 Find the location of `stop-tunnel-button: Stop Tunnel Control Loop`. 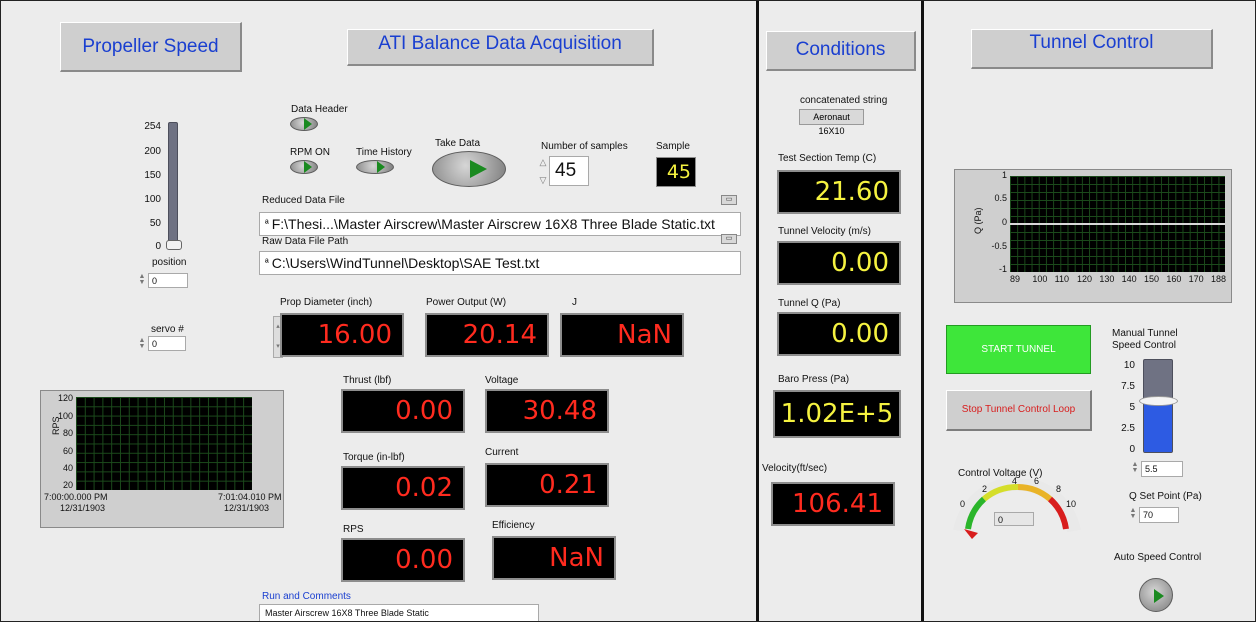

stop-tunnel-button: Stop Tunnel Control Loop is located at coordinates (1019, 410).